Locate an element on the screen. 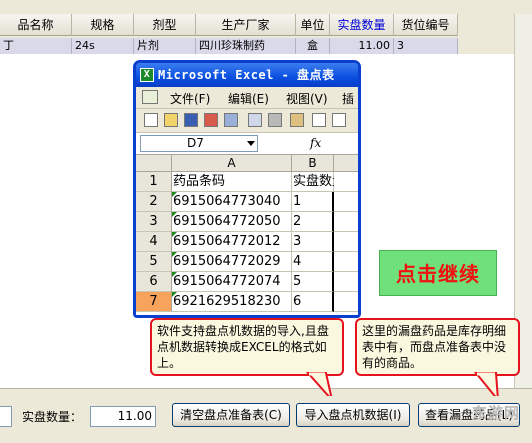  permission-icon is located at coordinates (211, 120).